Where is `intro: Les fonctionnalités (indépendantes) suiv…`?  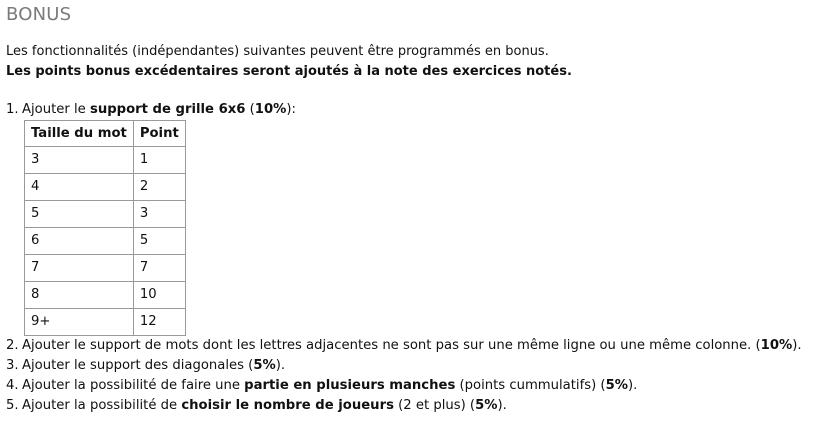 intro: Les fonctionnalités (indépendantes) suiv… is located at coordinates (289, 62).